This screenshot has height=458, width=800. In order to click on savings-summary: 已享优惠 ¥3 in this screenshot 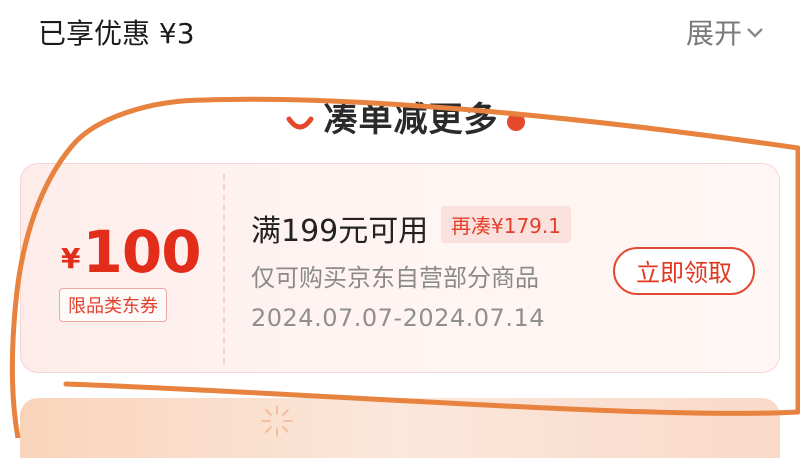, I will do `click(116, 33)`.